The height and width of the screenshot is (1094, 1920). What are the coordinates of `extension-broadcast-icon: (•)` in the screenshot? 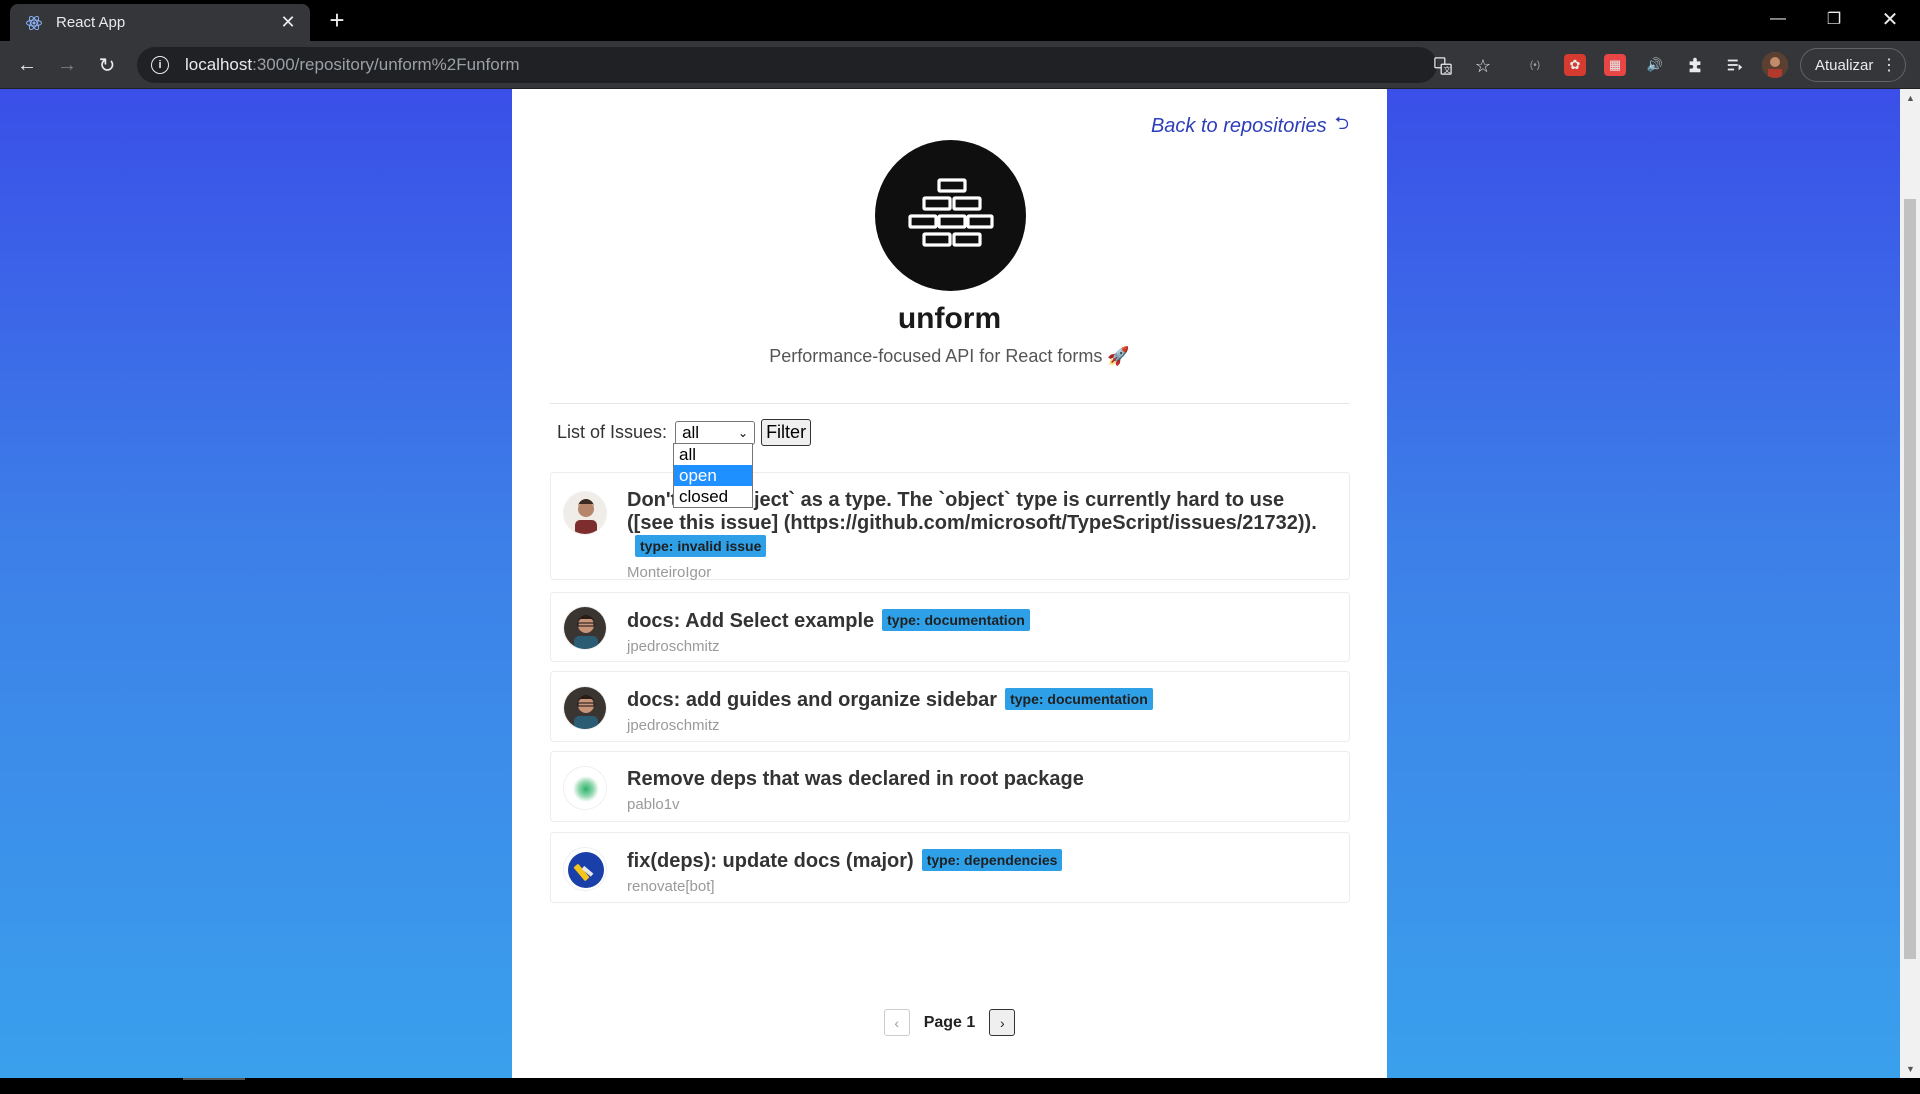 It's located at (1535, 65).